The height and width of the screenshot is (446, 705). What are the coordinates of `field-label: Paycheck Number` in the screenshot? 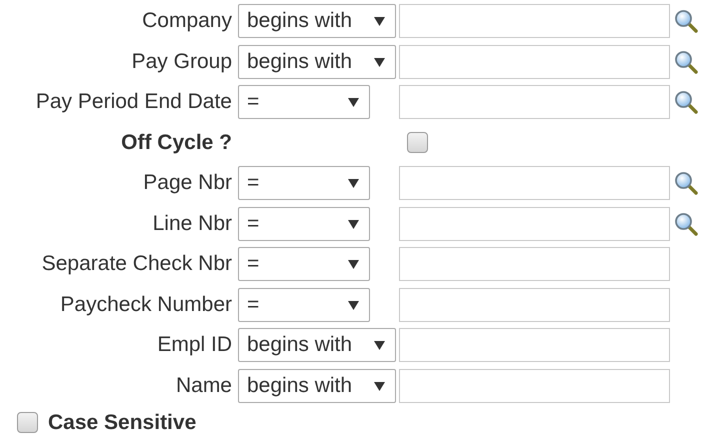 It's located at (145, 304).